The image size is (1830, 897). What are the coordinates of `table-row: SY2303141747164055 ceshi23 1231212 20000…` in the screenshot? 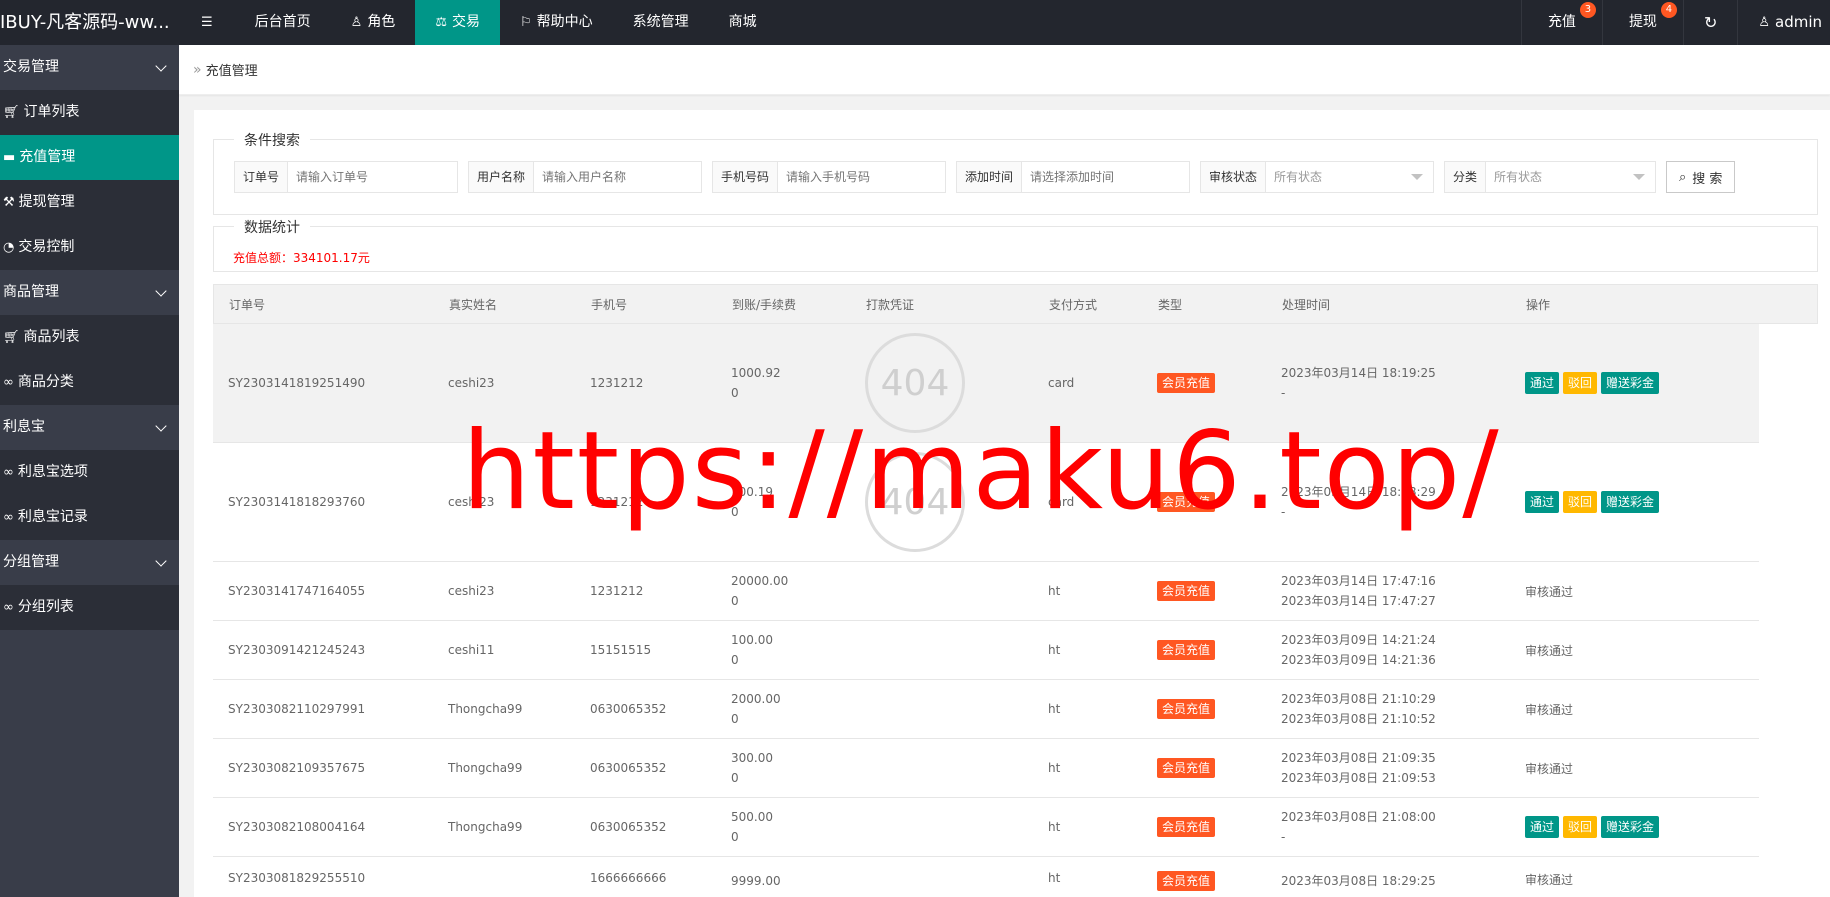 It's located at (986, 591).